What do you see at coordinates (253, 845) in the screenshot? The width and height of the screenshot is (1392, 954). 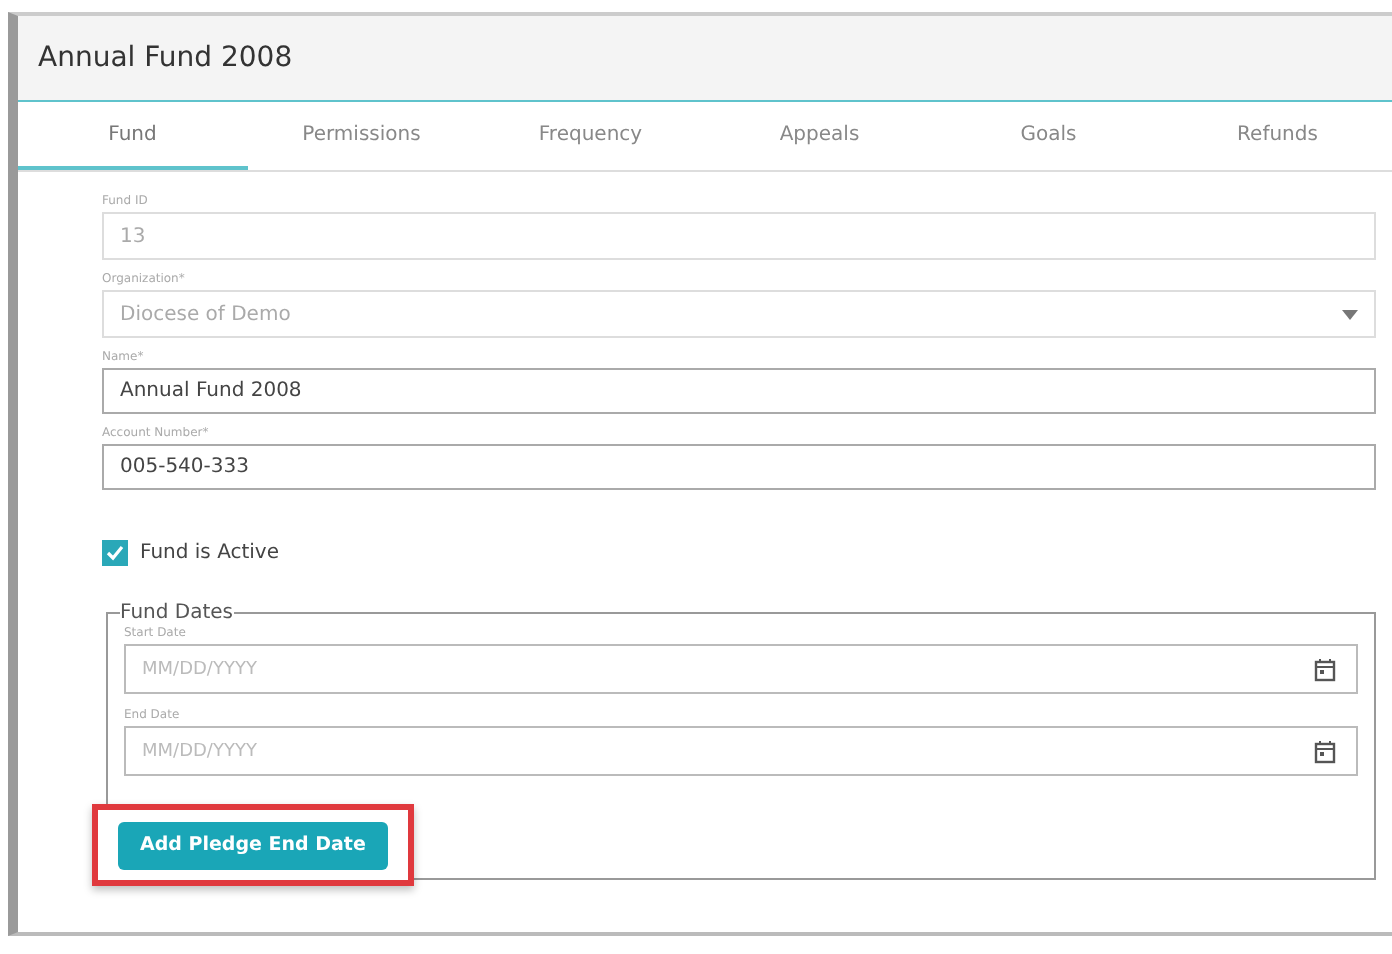 I see `add-pledge-end-date-button: Add Pledge End Date` at bounding box center [253, 845].